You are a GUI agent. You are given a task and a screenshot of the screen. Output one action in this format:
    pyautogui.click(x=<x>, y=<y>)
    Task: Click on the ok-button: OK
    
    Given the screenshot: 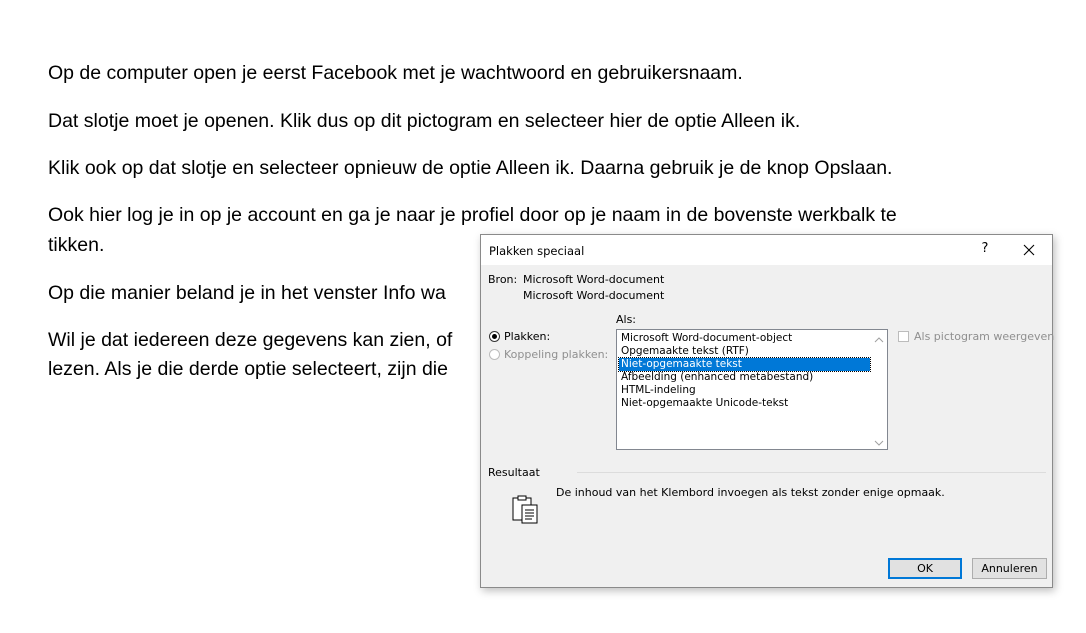 What is the action you would take?
    pyautogui.click(x=925, y=568)
    